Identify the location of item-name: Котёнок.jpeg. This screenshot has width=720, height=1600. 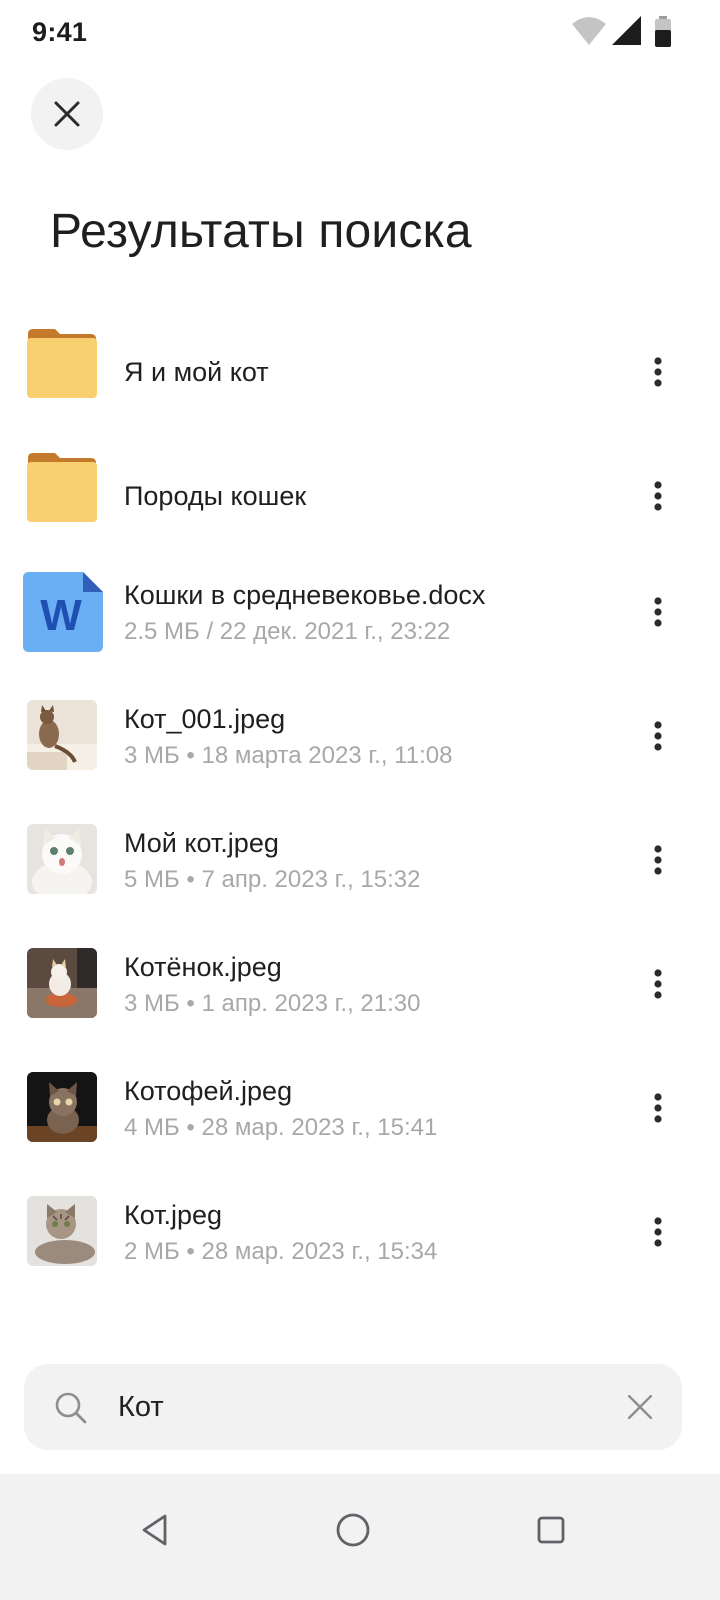
(203, 967).